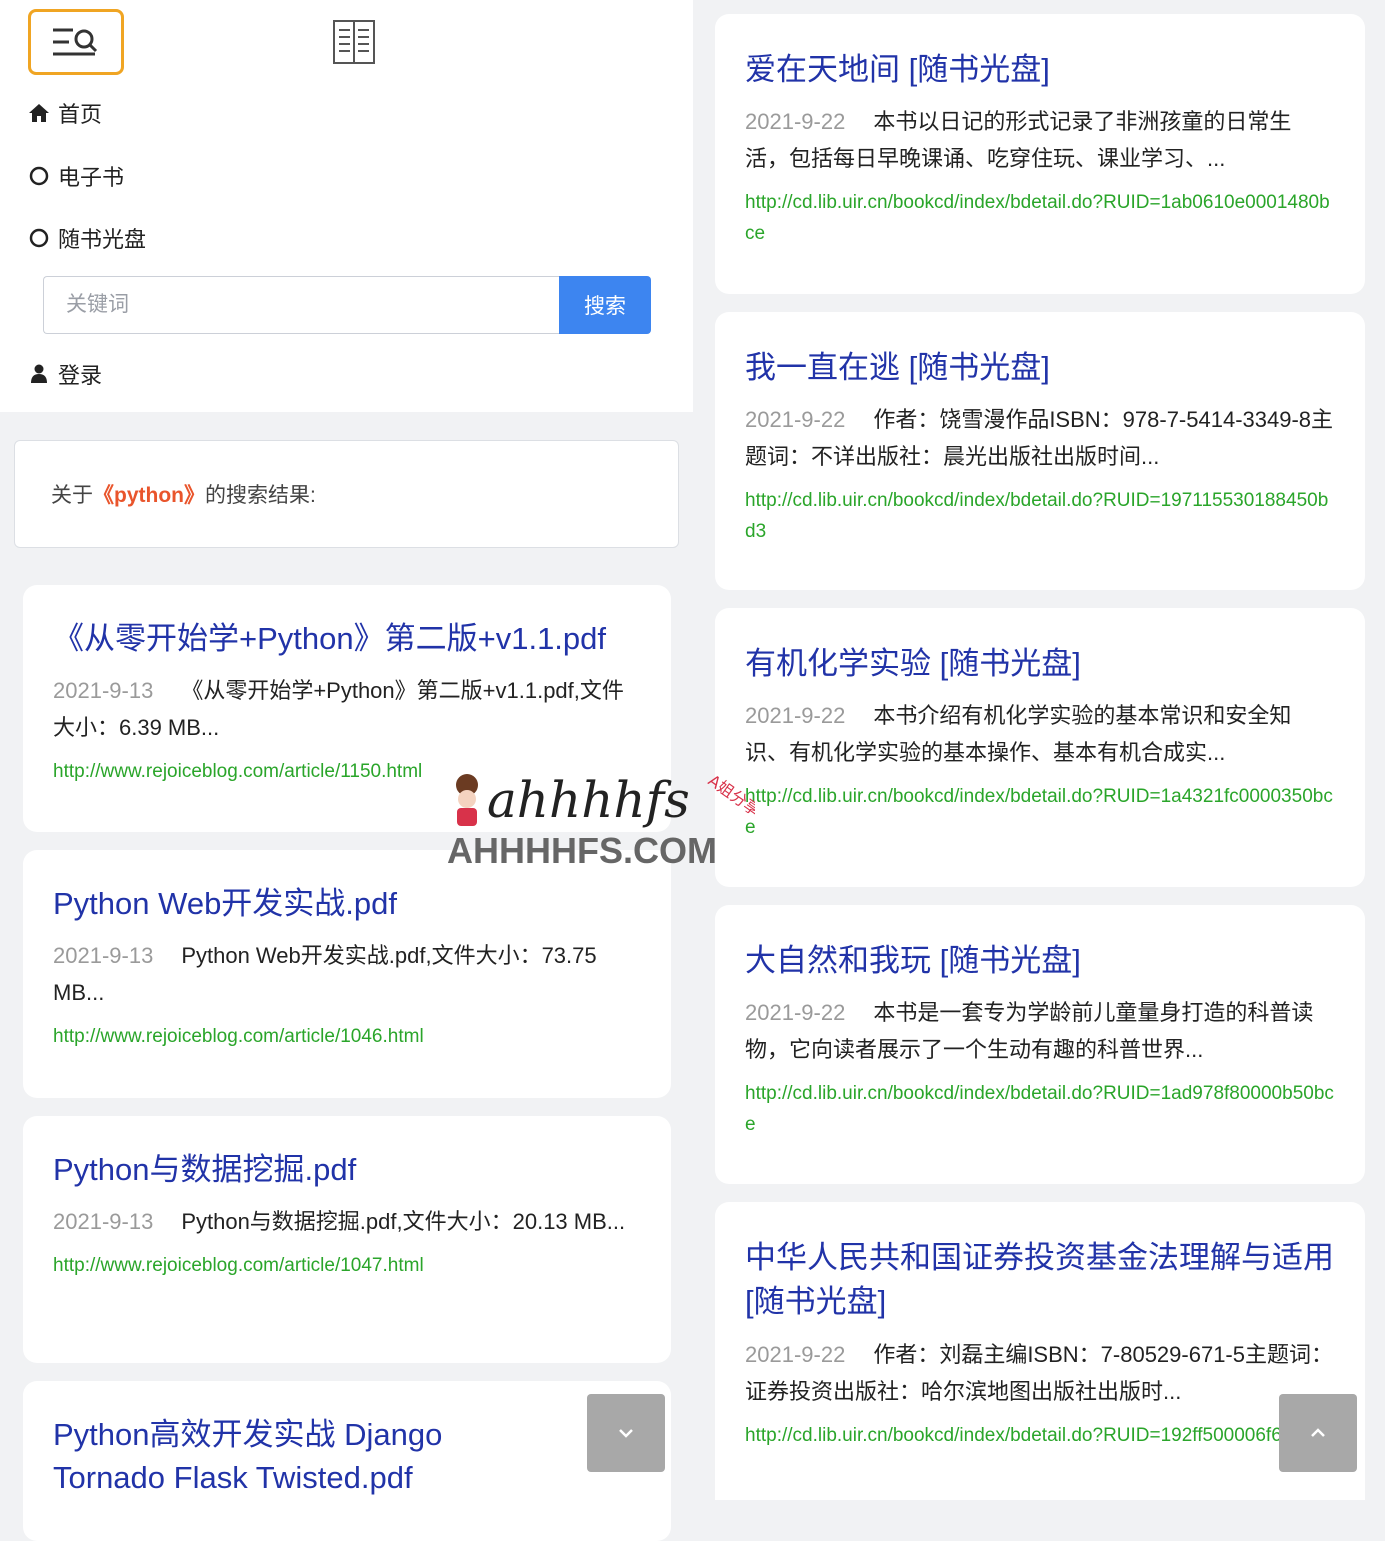 The width and height of the screenshot is (1385, 1541). What do you see at coordinates (149, 495) in the screenshot?
I see `result-keyword: 《python》` at bounding box center [149, 495].